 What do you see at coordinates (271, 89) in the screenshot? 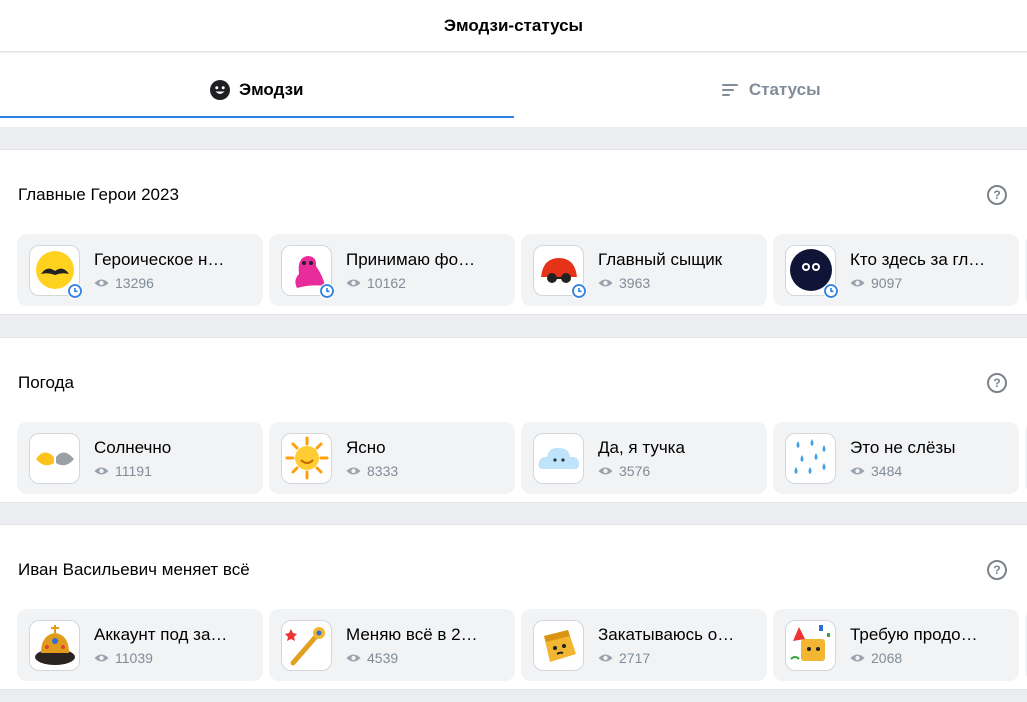
I see `tab-label: Эмодзи` at bounding box center [271, 89].